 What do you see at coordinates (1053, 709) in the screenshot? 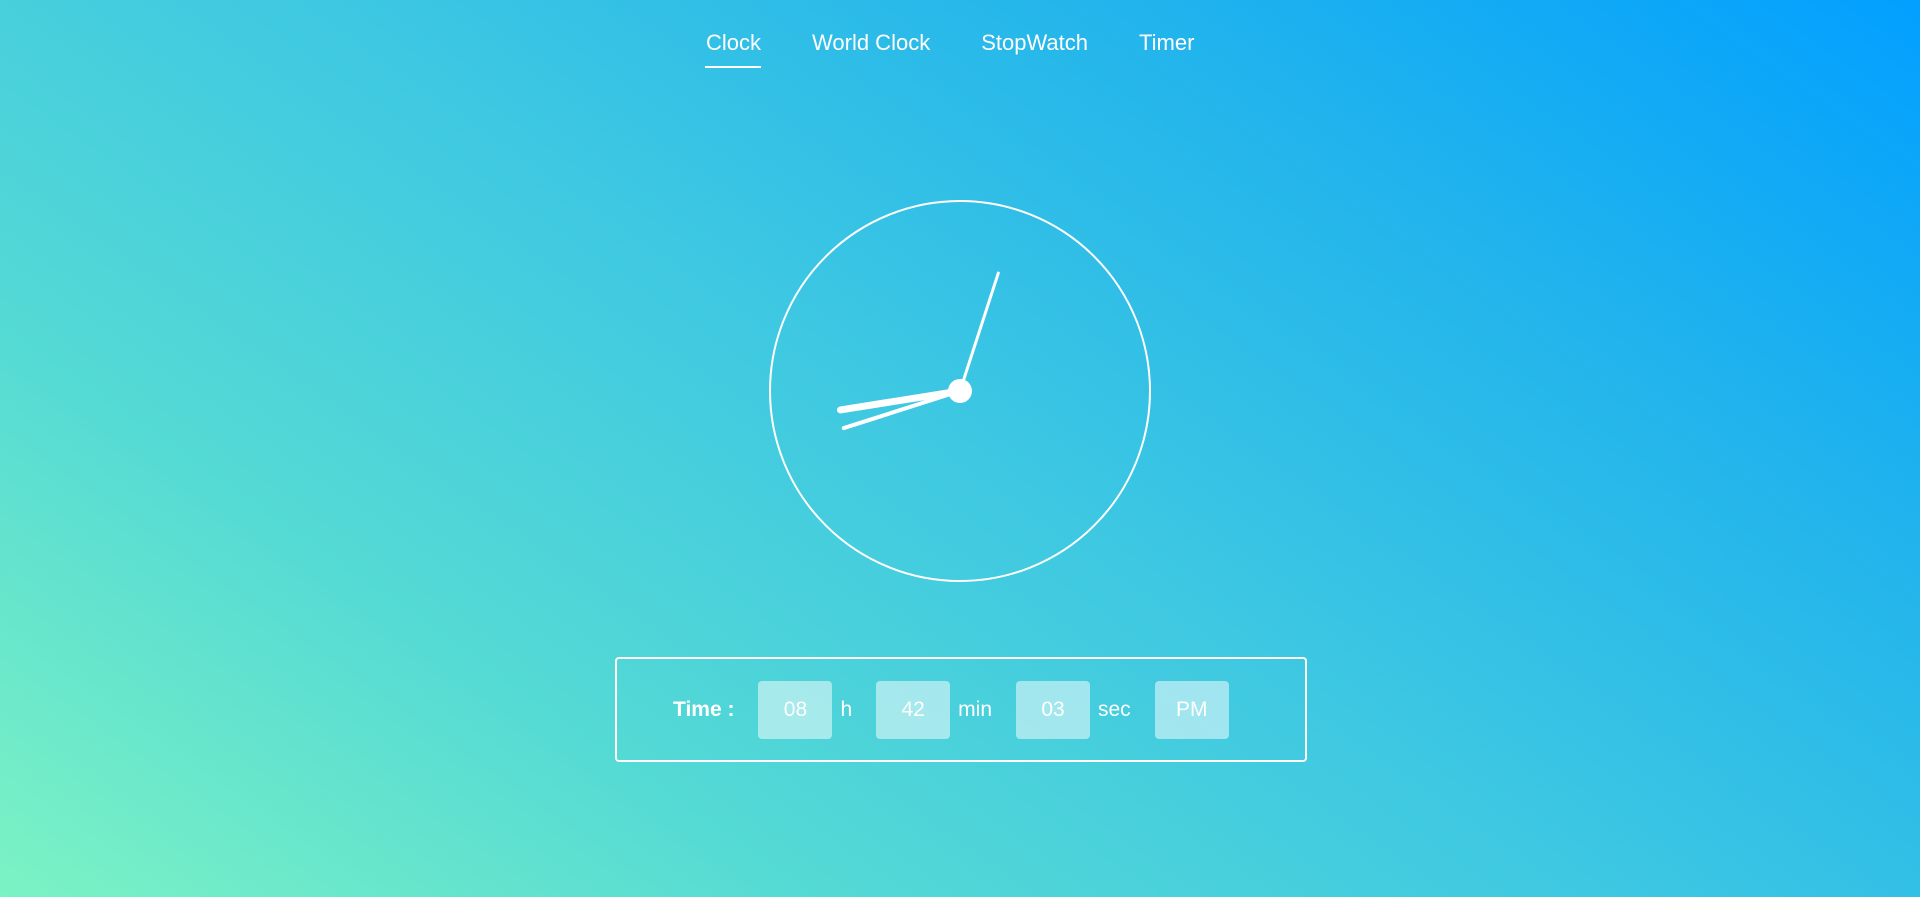
I see `seconds-value: 03` at bounding box center [1053, 709].